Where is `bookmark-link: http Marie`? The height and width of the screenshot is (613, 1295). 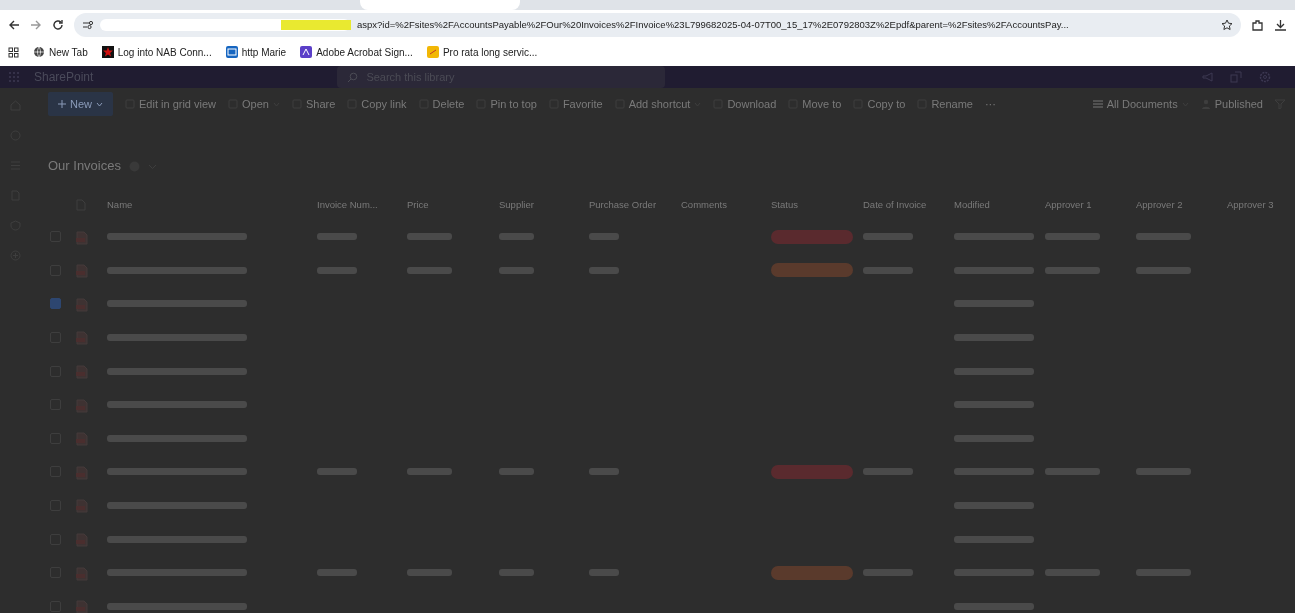
bookmark-link: http Marie is located at coordinates (256, 52).